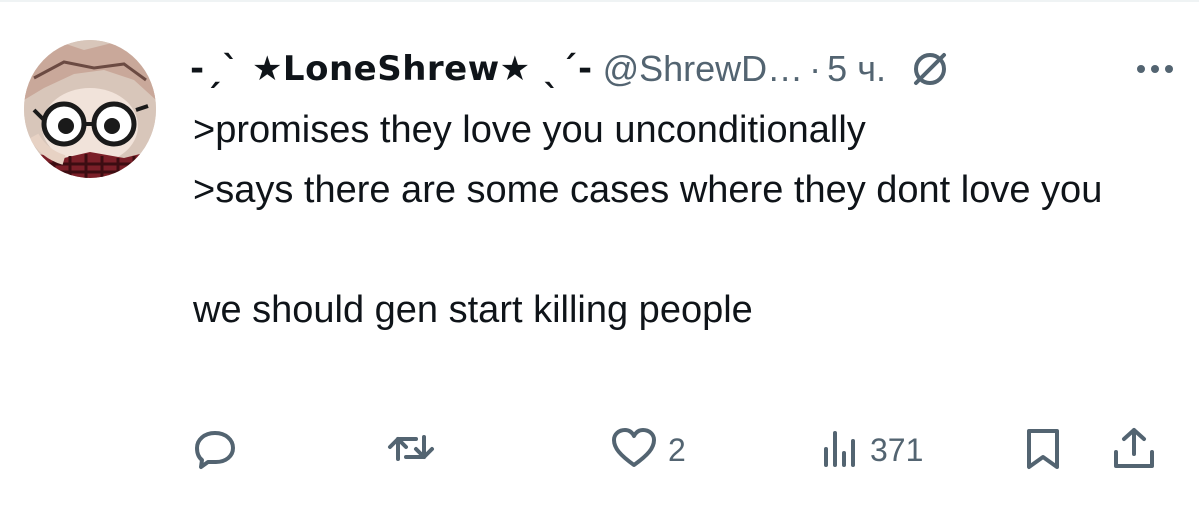 This screenshot has width=1199, height=507. I want to click on like-count: 2, so click(677, 449).